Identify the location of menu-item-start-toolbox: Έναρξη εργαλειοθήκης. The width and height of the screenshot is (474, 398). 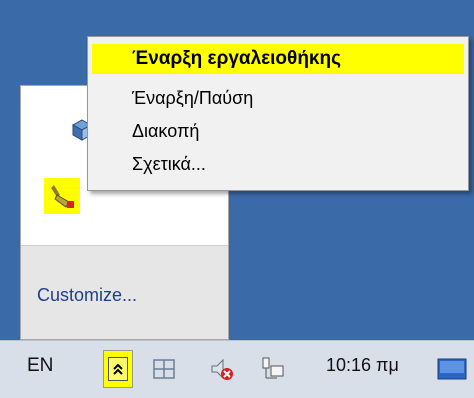
(278, 59).